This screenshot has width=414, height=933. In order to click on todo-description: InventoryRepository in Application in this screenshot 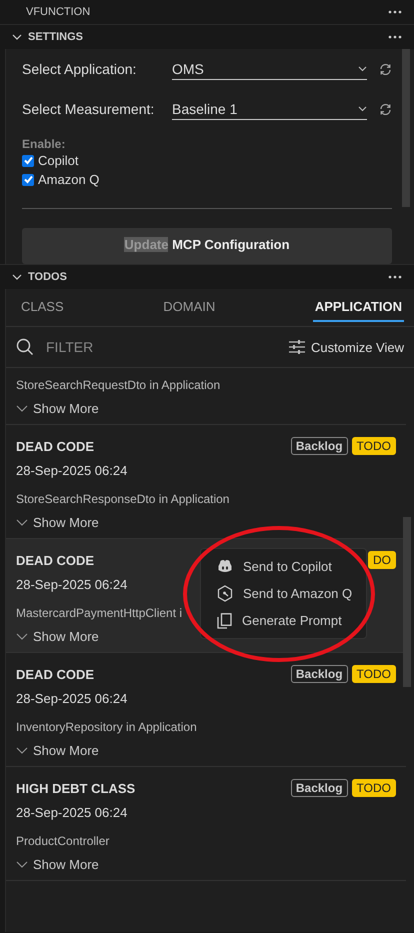, I will do `click(107, 727)`.